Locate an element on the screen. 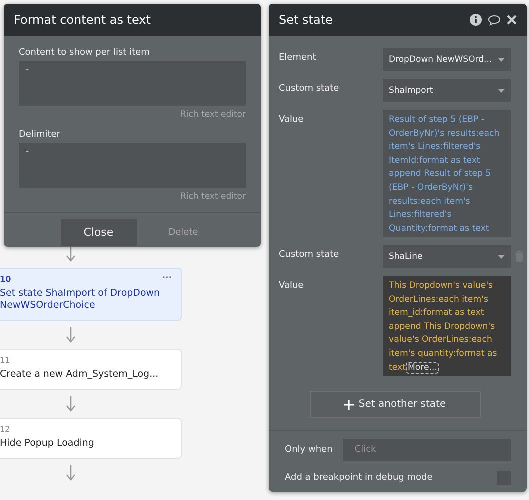  dropdown: ShaLine is located at coordinates (447, 256).